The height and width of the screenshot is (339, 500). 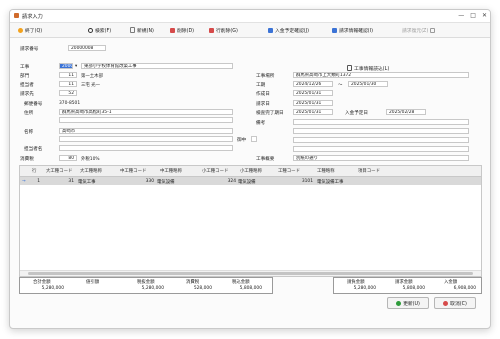 What do you see at coordinates (368, 68) in the screenshot?
I see `project-info-load-button: 工事情報読込(L)` at bounding box center [368, 68].